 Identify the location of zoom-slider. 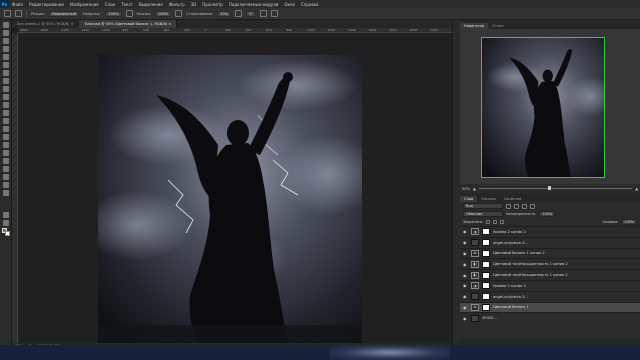
(555, 188).